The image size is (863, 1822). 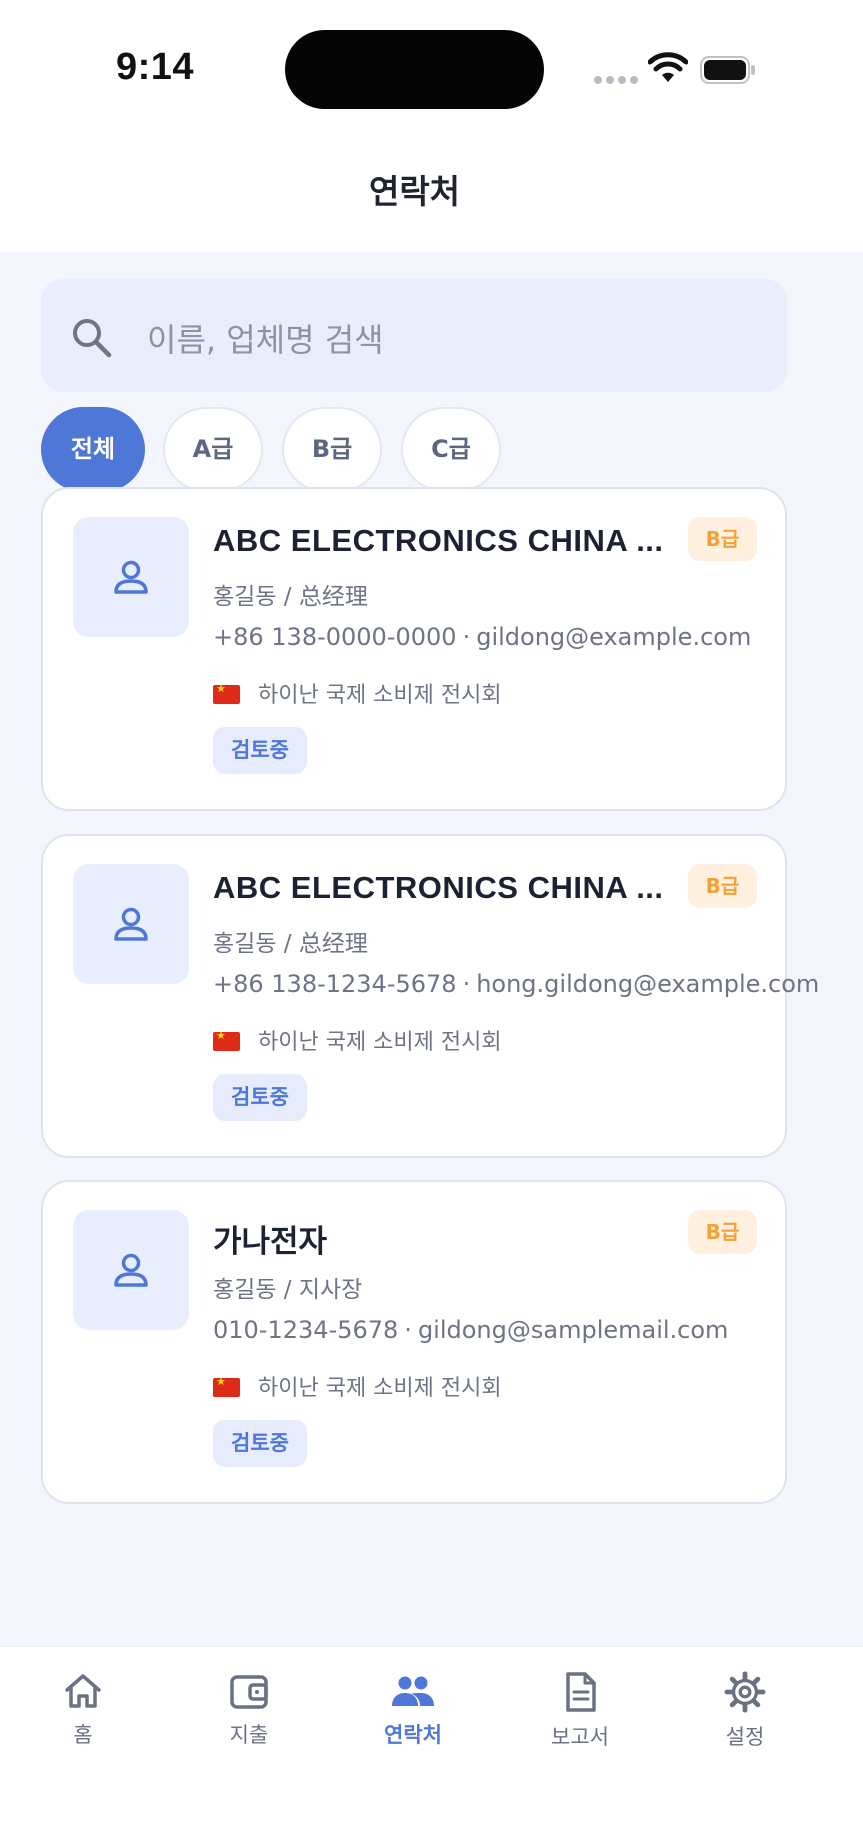 What do you see at coordinates (155, 67) in the screenshot?
I see `status-time: 9:14` at bounding box center [155, 67].